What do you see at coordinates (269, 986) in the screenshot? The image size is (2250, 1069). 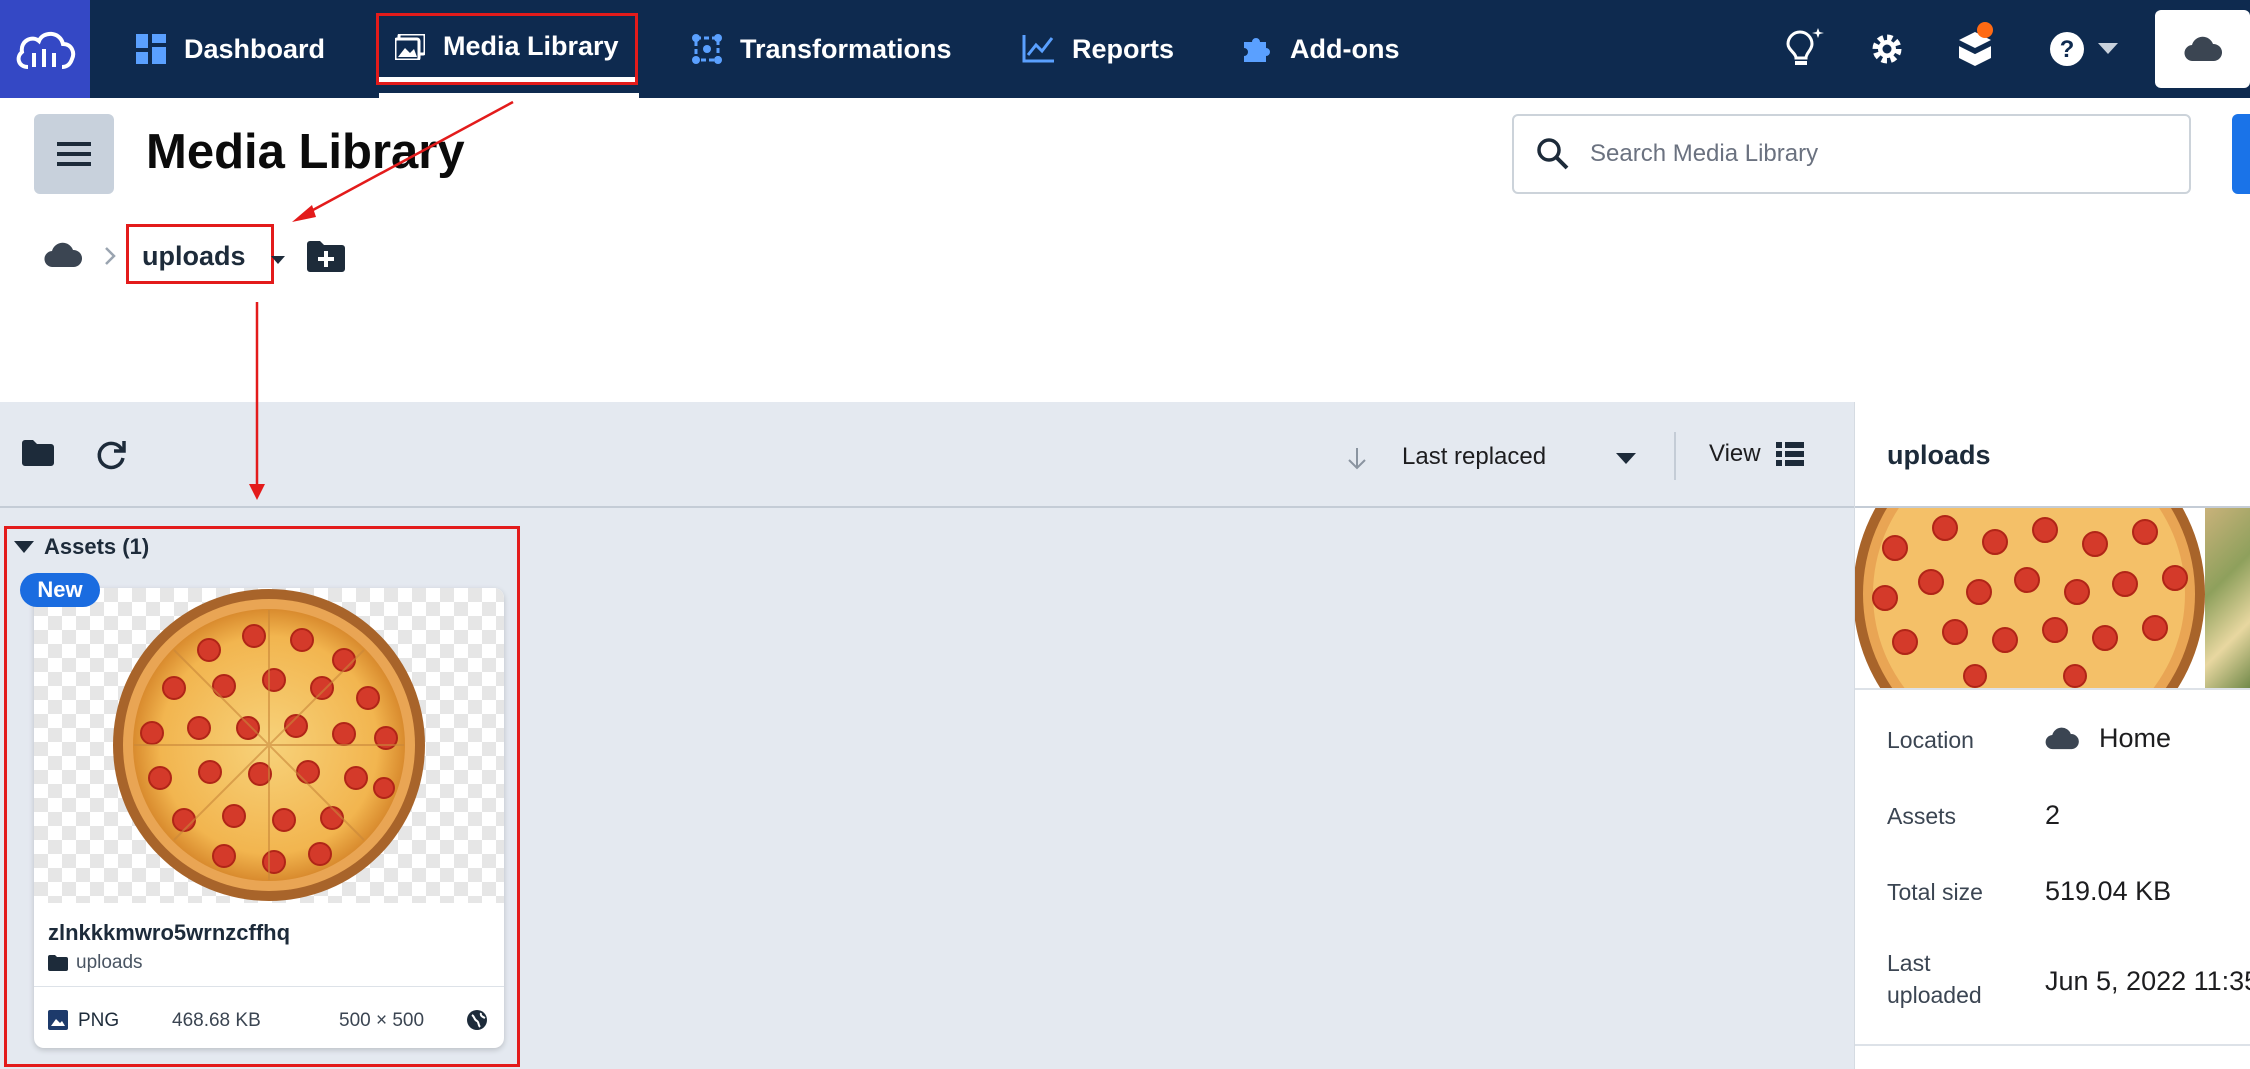 I see `card-divider` at bounding box center [269, 986].